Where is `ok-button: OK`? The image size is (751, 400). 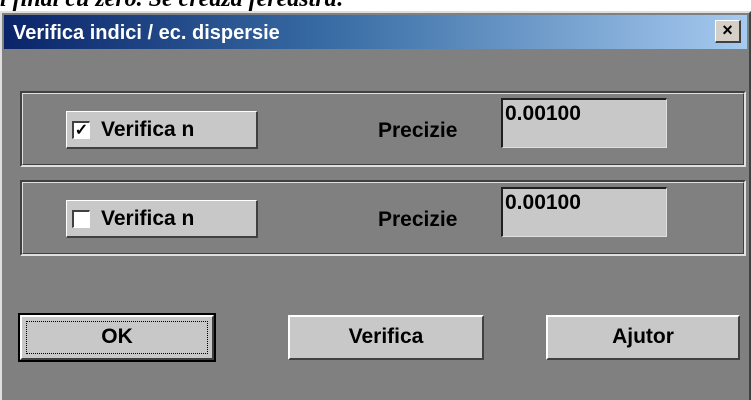 ok-button: OK is located at coordinates (117, 337).